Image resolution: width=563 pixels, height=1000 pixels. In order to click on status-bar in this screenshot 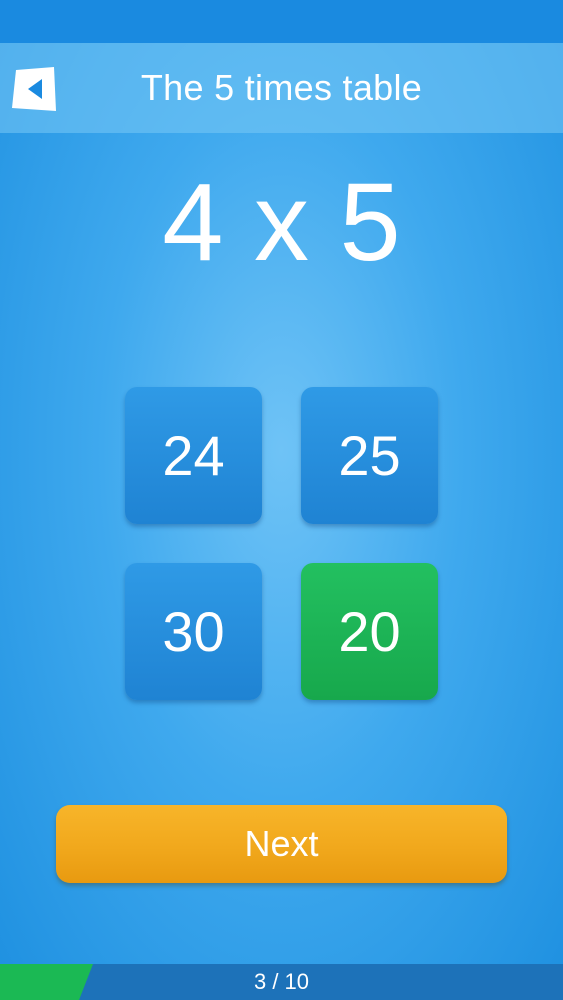, I will do `click(281, 21)`.